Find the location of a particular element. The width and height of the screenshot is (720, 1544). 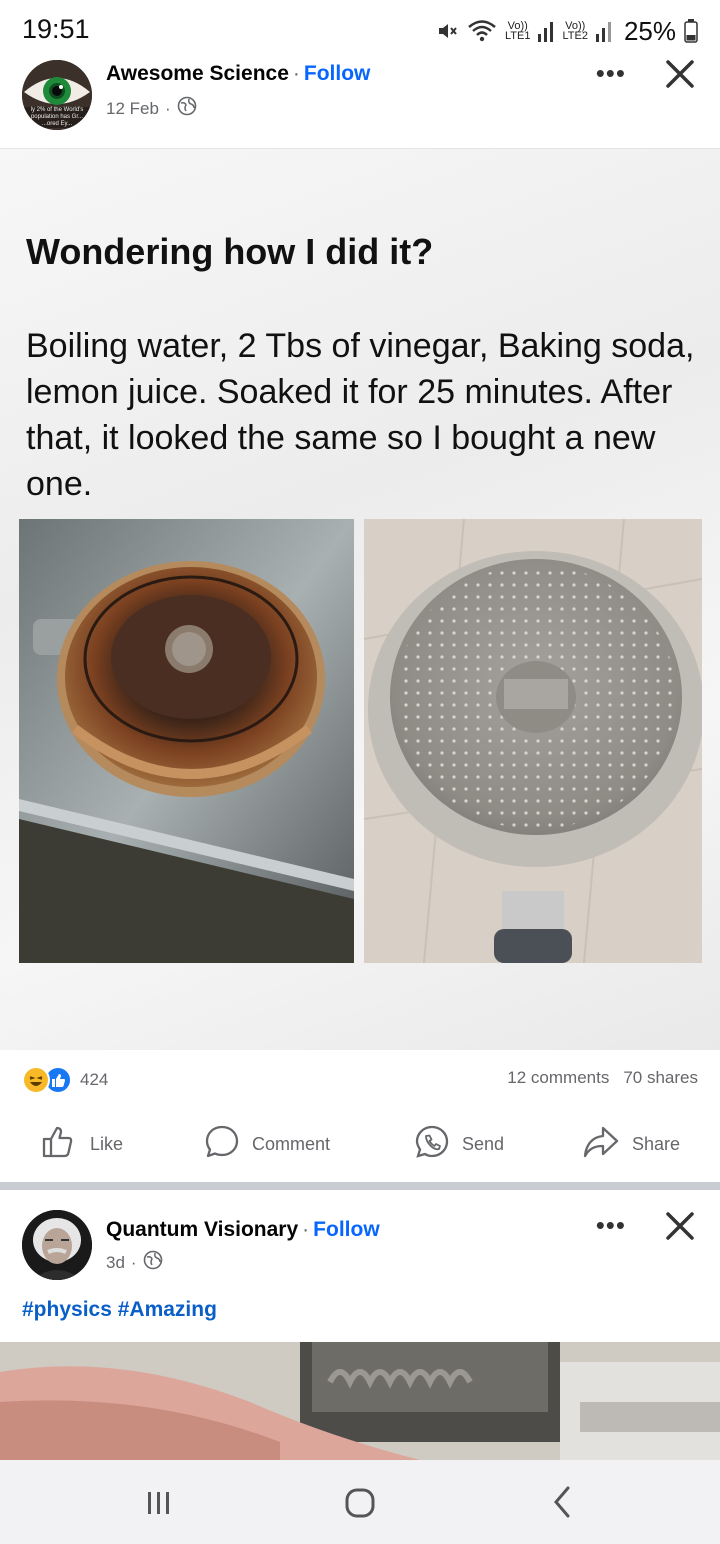

recents-icon is located at coordinates (158, 1503).